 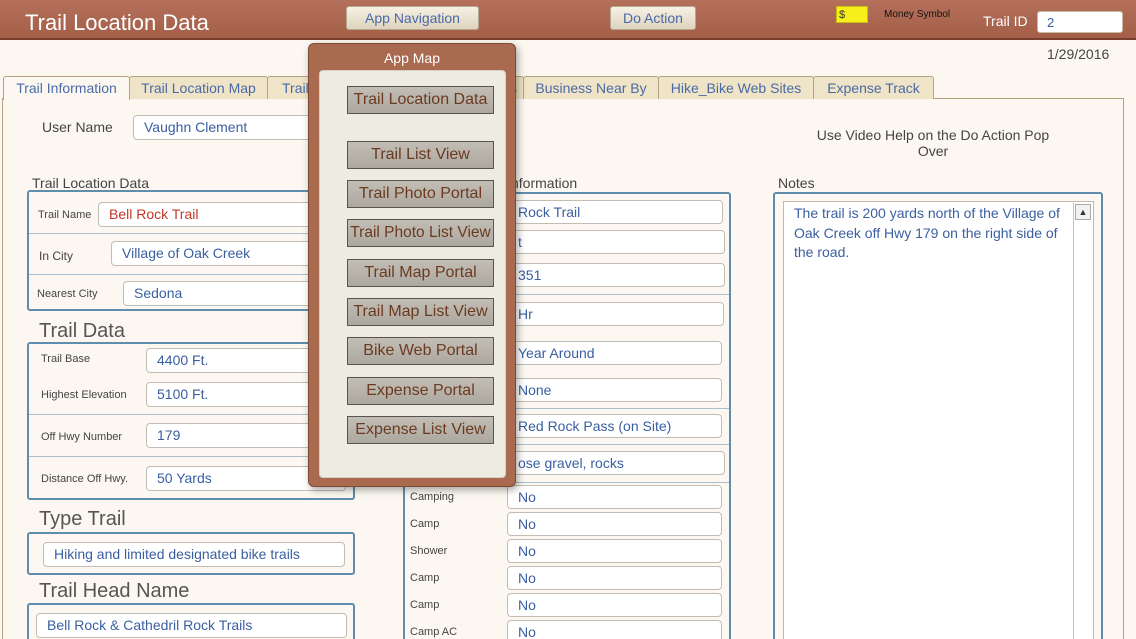 I want to click on app-title: Trail Location Data, so click(x=117, y=22).